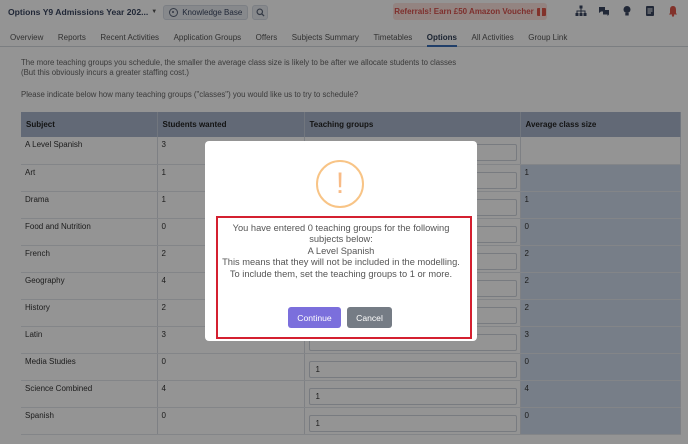  I want to click on continue-button: Continue, so click(314, 317).